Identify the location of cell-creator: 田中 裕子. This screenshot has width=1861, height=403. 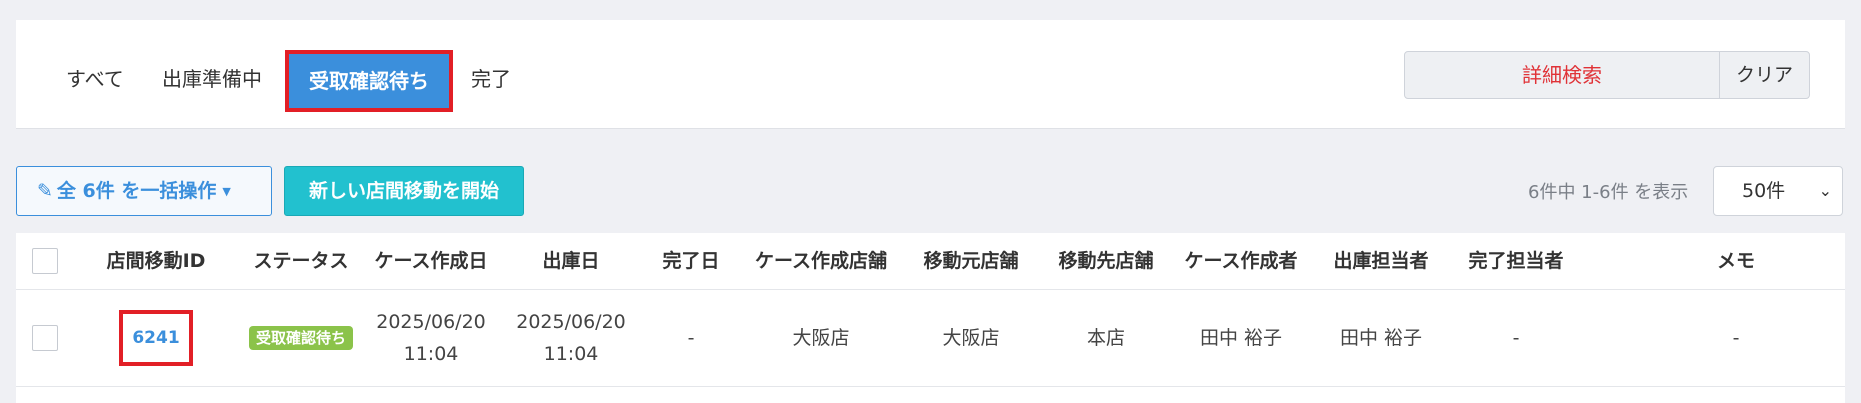
(1241, 338).